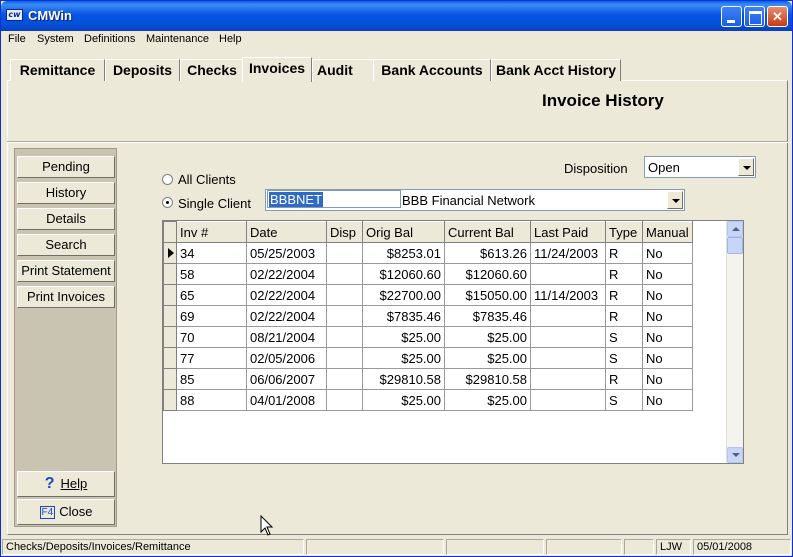  What do you see at coordinates (487, 295) in the screenshot?
I see `table-cell: $15050.00` at bounding box center [487, 295].